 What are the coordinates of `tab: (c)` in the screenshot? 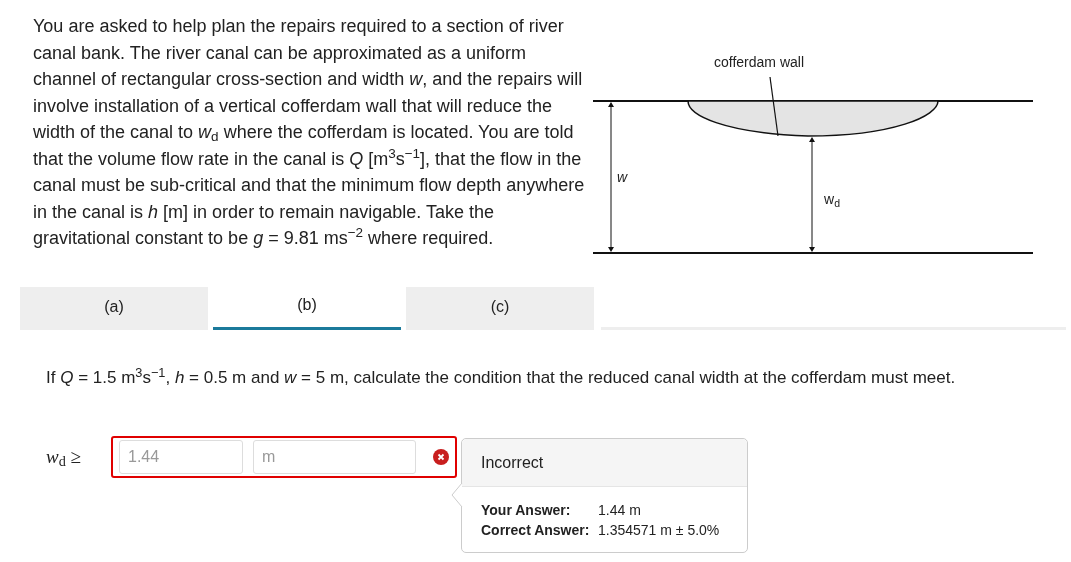 It's located at (500, 308).